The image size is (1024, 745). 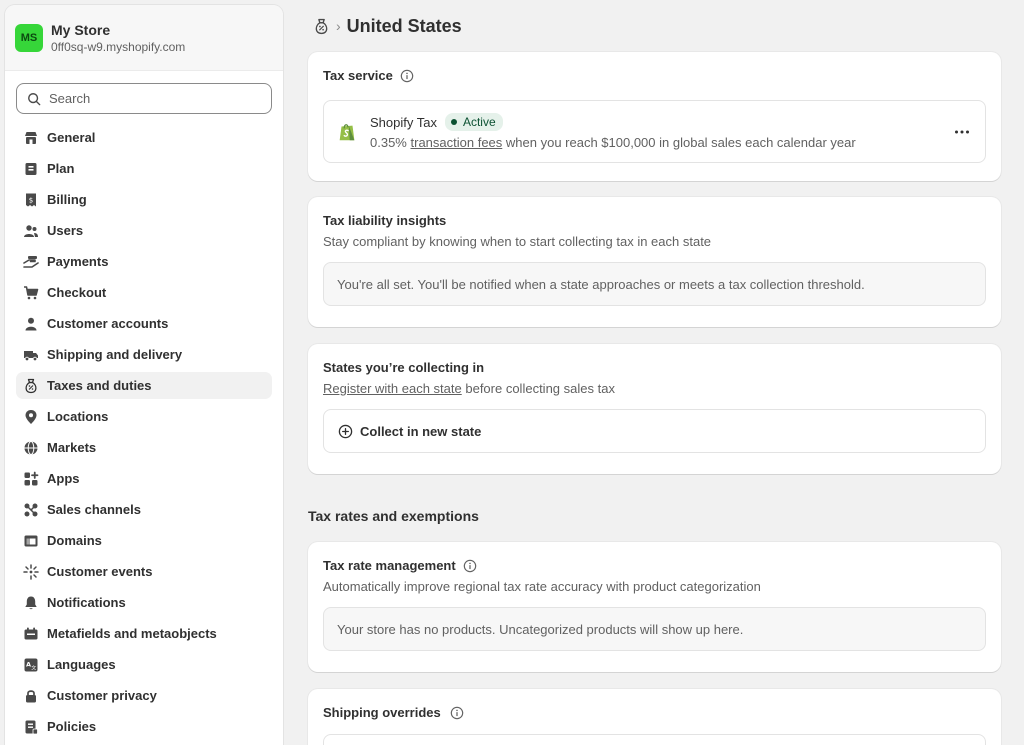 What do you see at coordinates (31, 324) in the screenshot?
I see `person-icon` at bounding box center [31, 324].